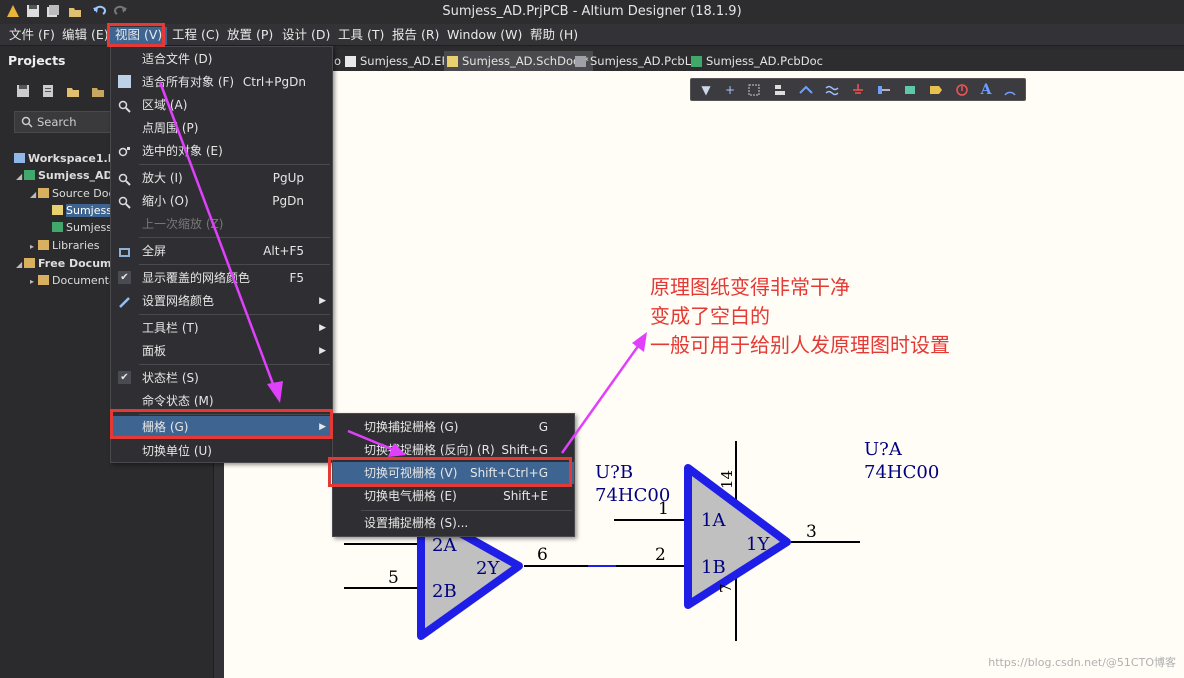  What do you see at coordinates (750, 287) in the screenshot?
I see `annotation-line: 原理图纸变得非常干净` at bounding box center [750, 287].